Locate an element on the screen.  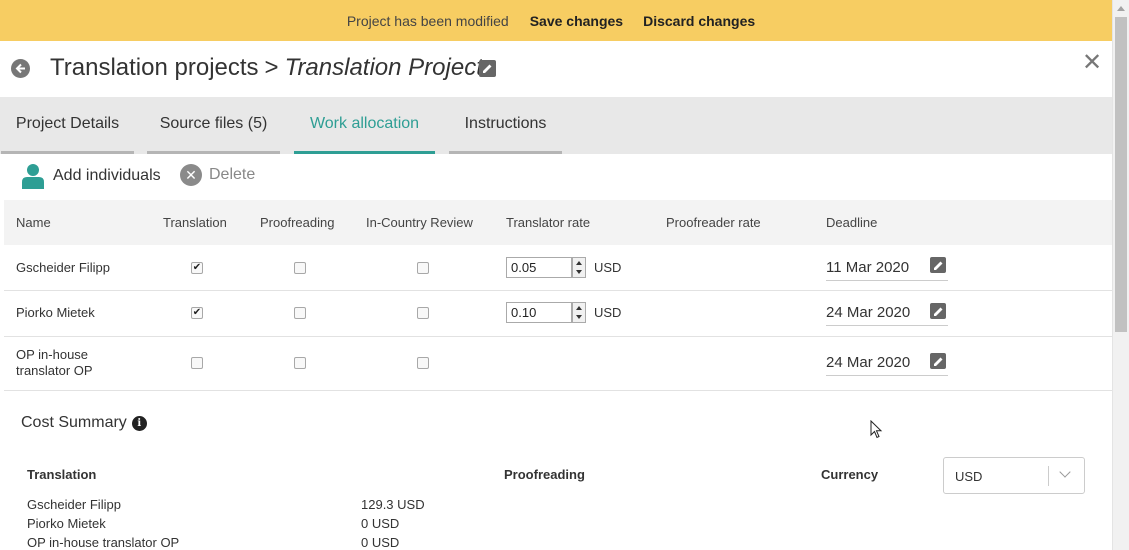
select-divider is located at coordinates (1048, 476).